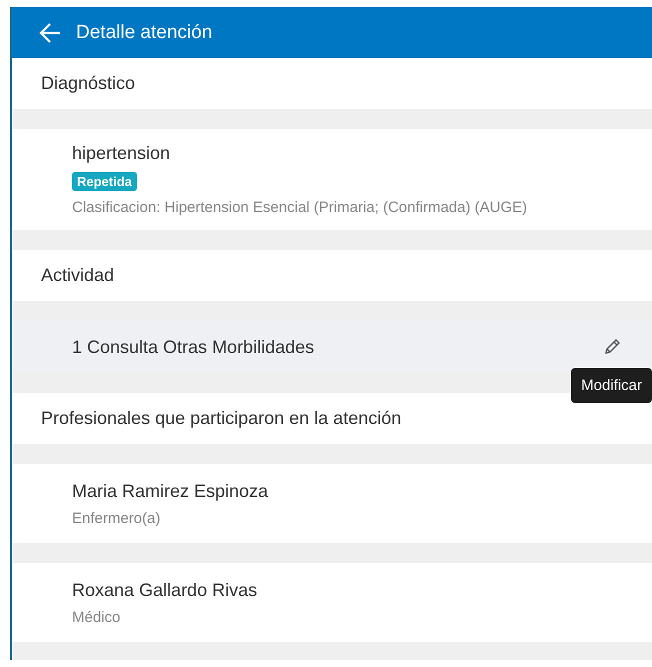 This screenshot has height=667, width=652. What do you see at coordinates (97, 617) in the screenshot?
I see `professional-role: Médico` at bounding box center [97, 617].